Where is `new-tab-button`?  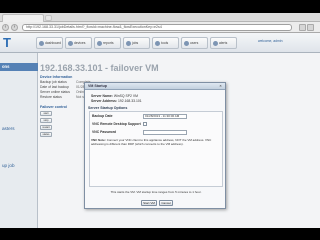 new-tab-button is located at coordinates (48, 18).